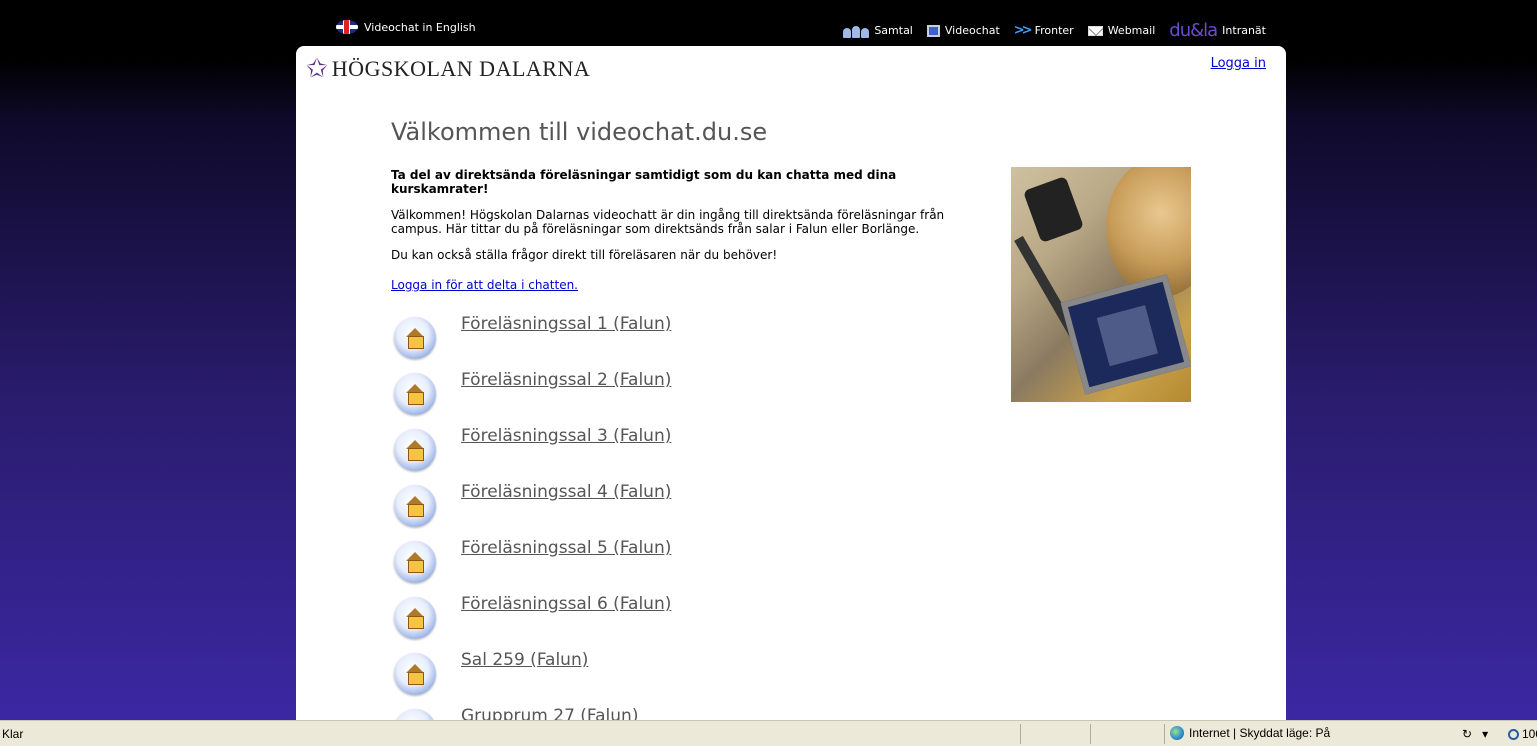 The width and height of the screenshot is (1537, 746). Describe the element at coordinates (972, 30) in the screenshot. I see `videochat-label: Videochat` at that location.